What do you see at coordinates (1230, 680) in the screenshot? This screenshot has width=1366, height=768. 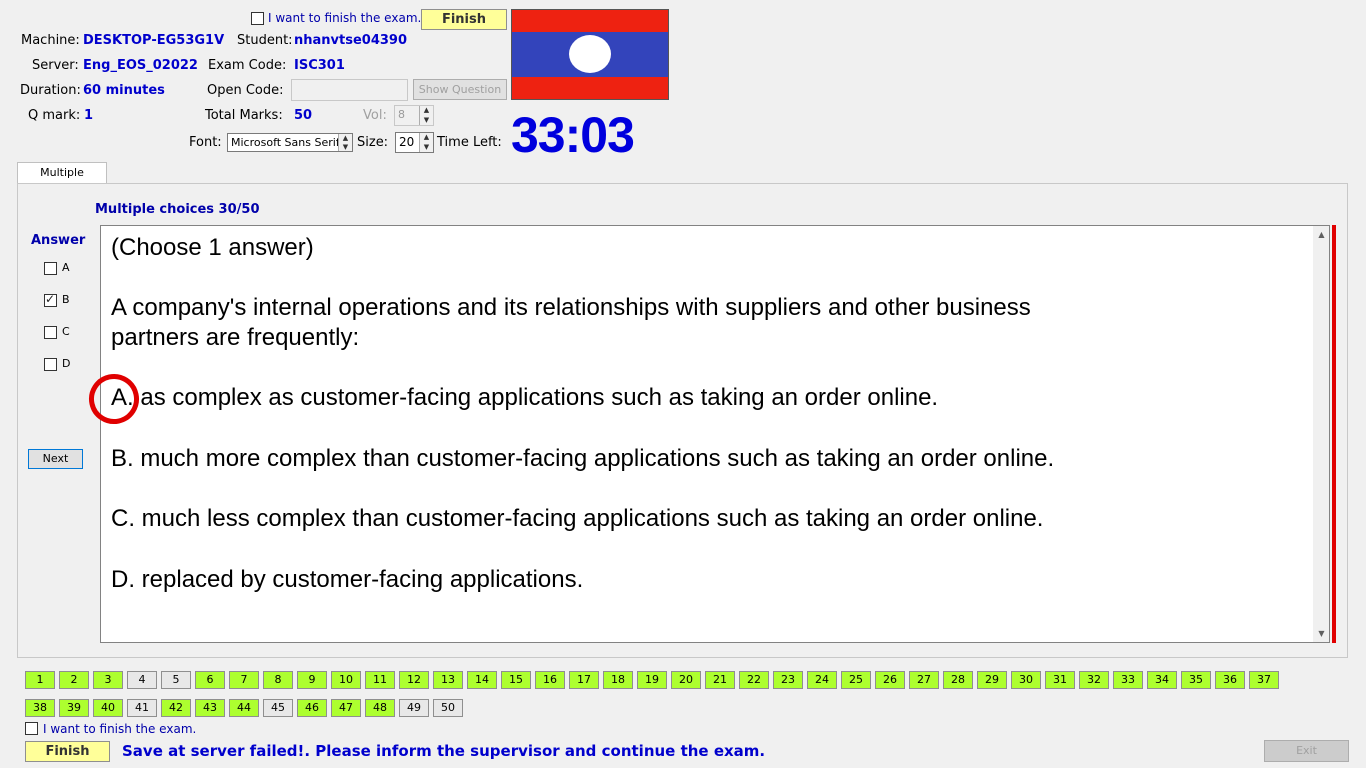 I see `question-number-button: 36` at bounding box center [1230, 680].